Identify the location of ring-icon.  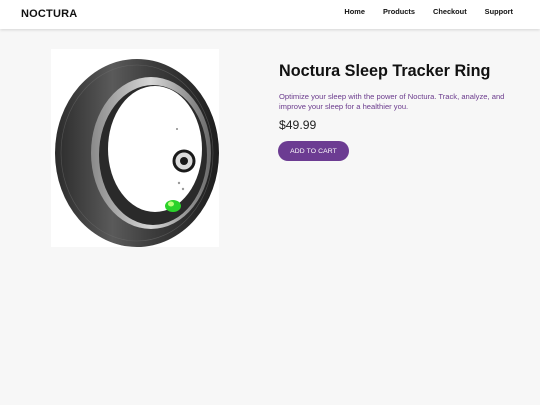
(137, 153).